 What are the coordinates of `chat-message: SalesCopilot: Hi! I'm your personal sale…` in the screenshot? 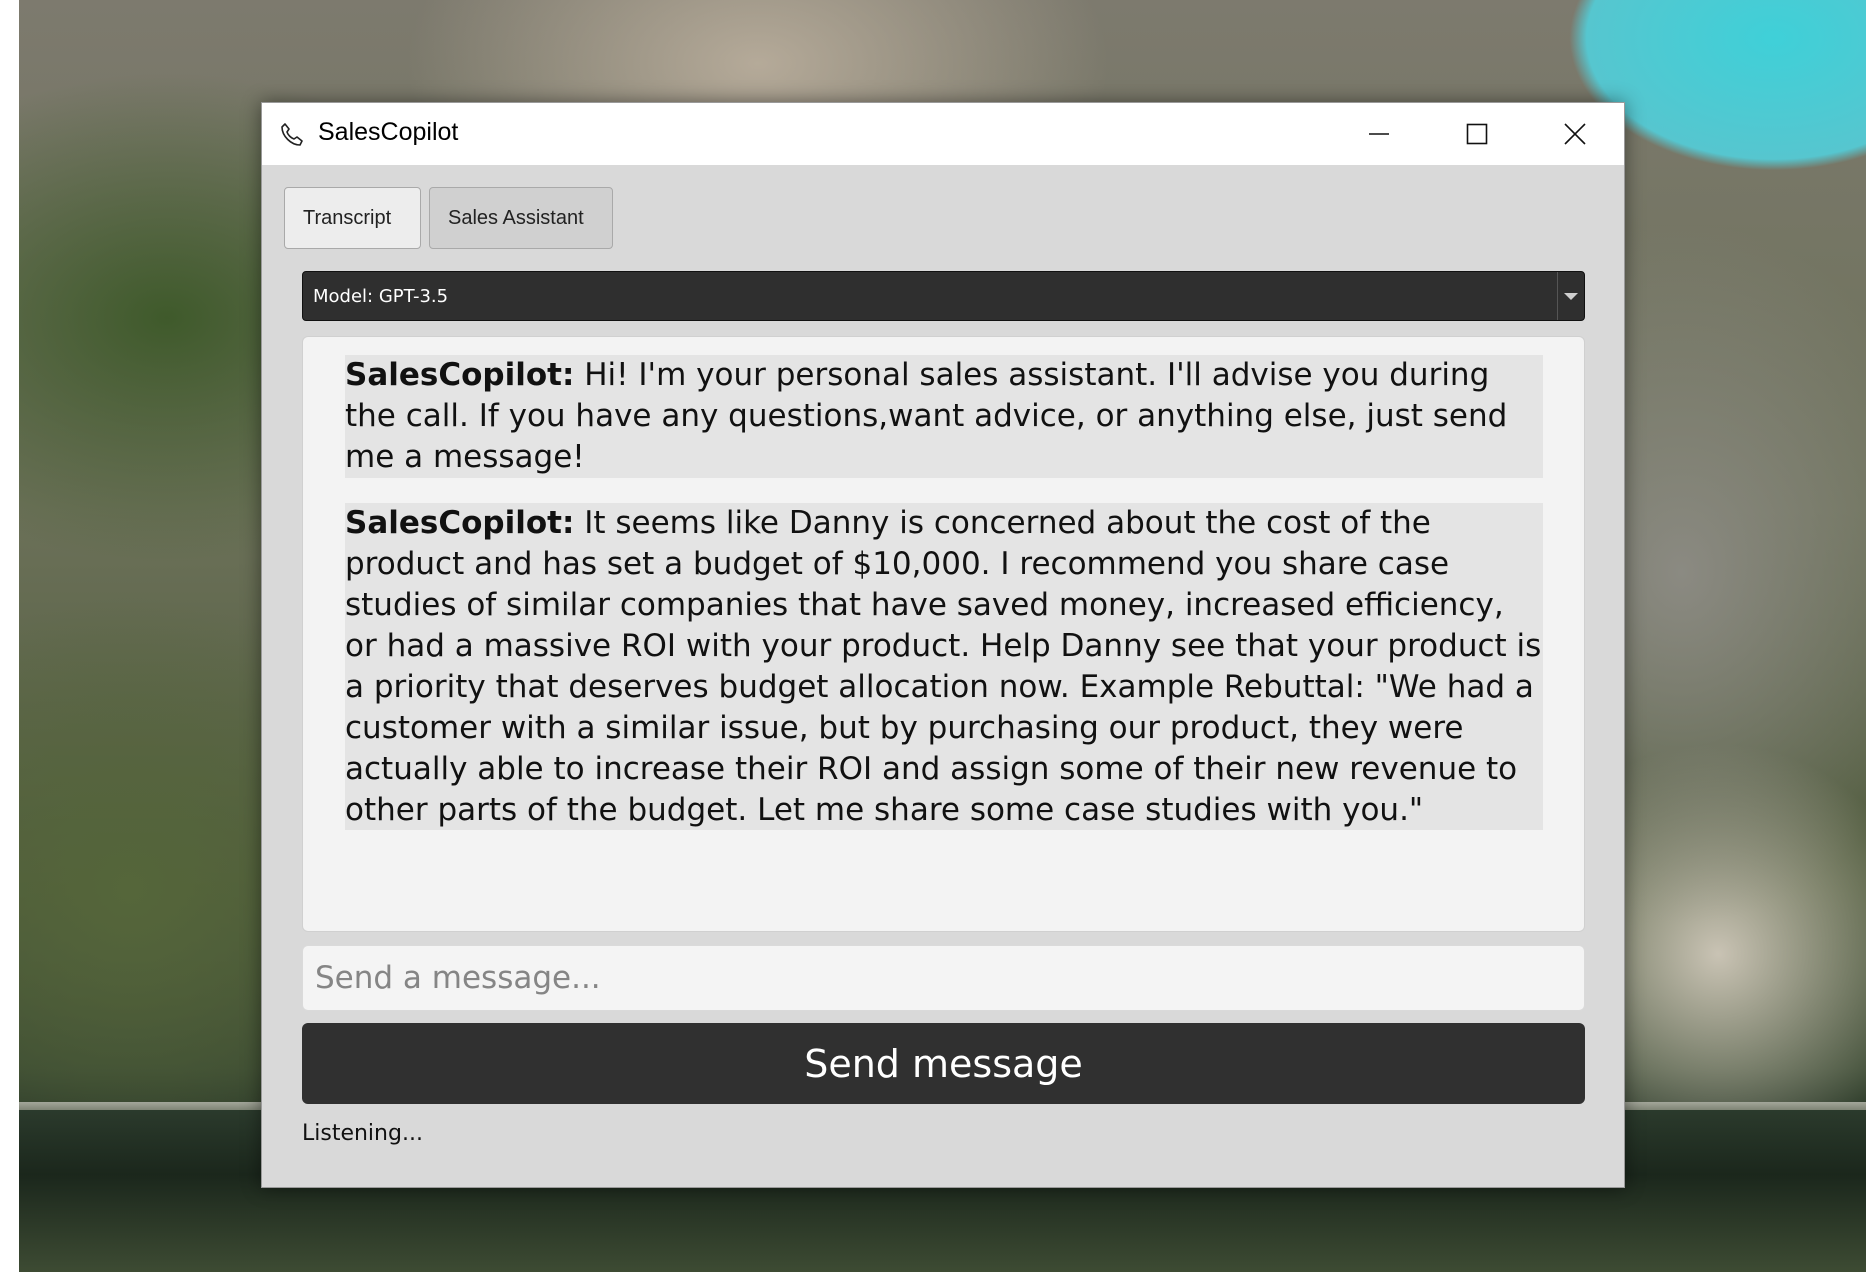 It's located at (944, 416).